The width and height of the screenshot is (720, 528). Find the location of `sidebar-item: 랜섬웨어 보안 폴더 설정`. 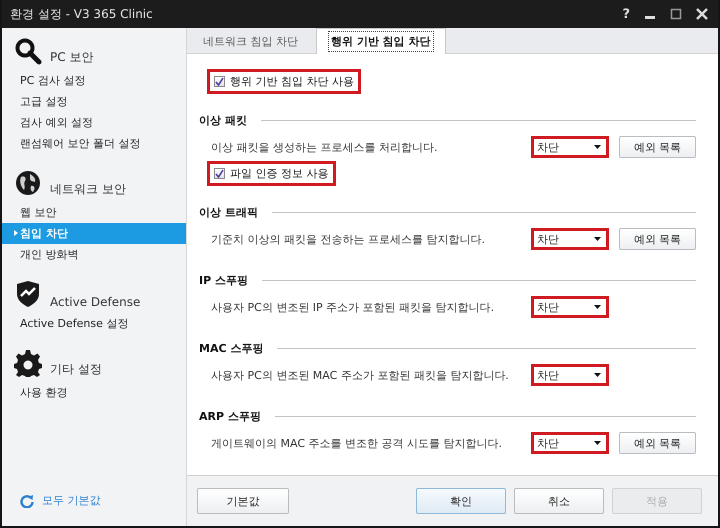

sidebar-item: 랜섬웨어 보안 폴더 설정 is located at coordinates (94, 143).